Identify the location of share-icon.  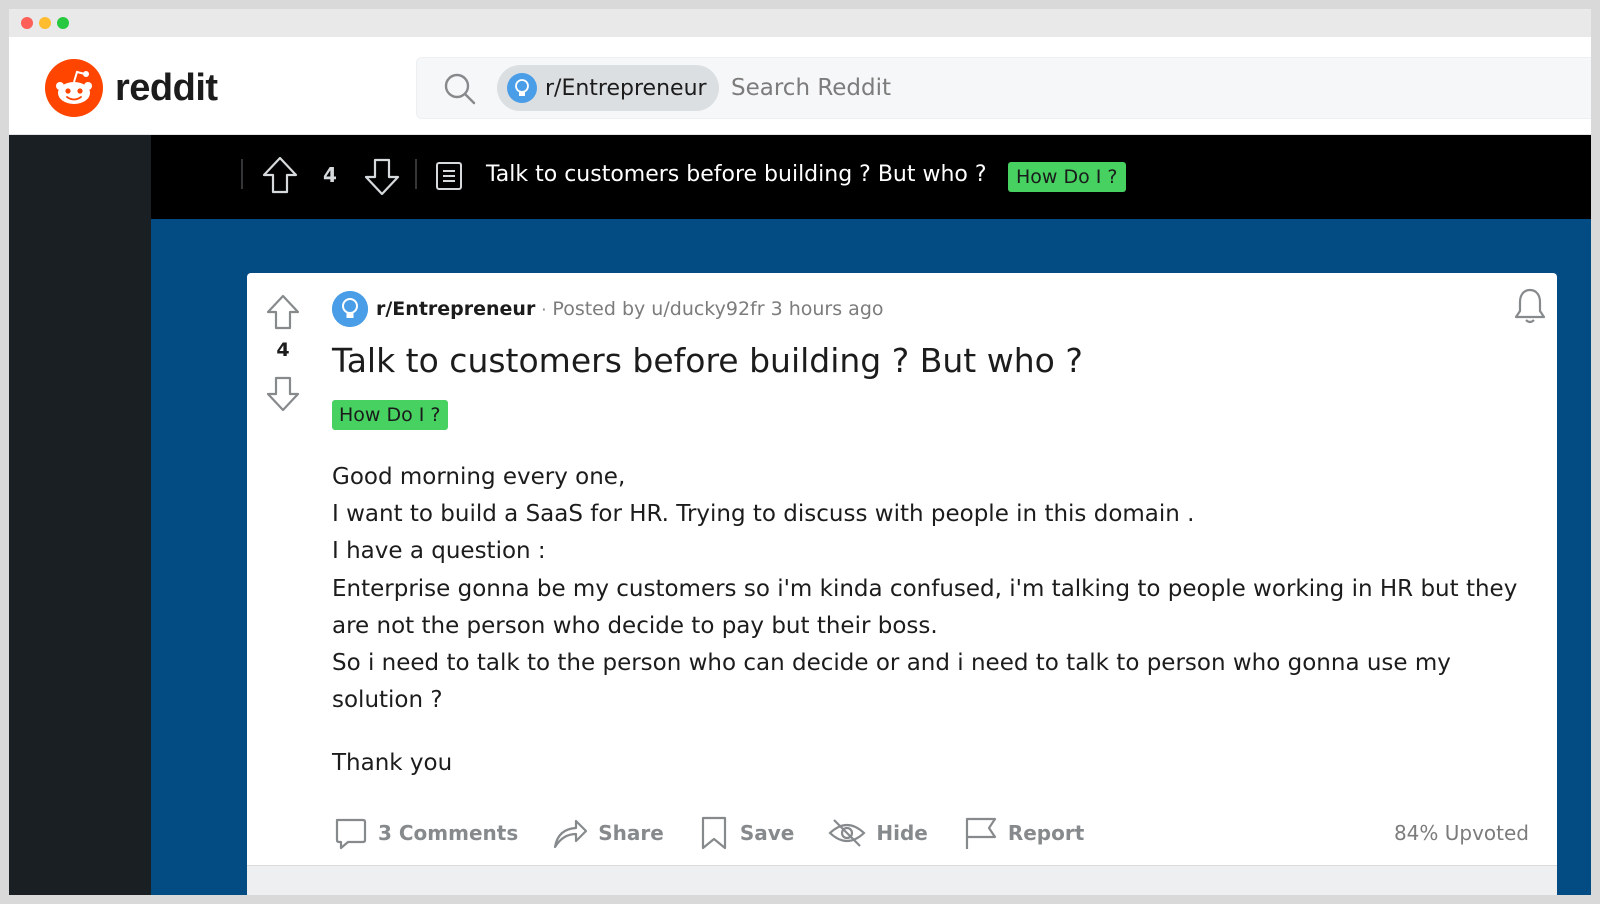
(571, 834).